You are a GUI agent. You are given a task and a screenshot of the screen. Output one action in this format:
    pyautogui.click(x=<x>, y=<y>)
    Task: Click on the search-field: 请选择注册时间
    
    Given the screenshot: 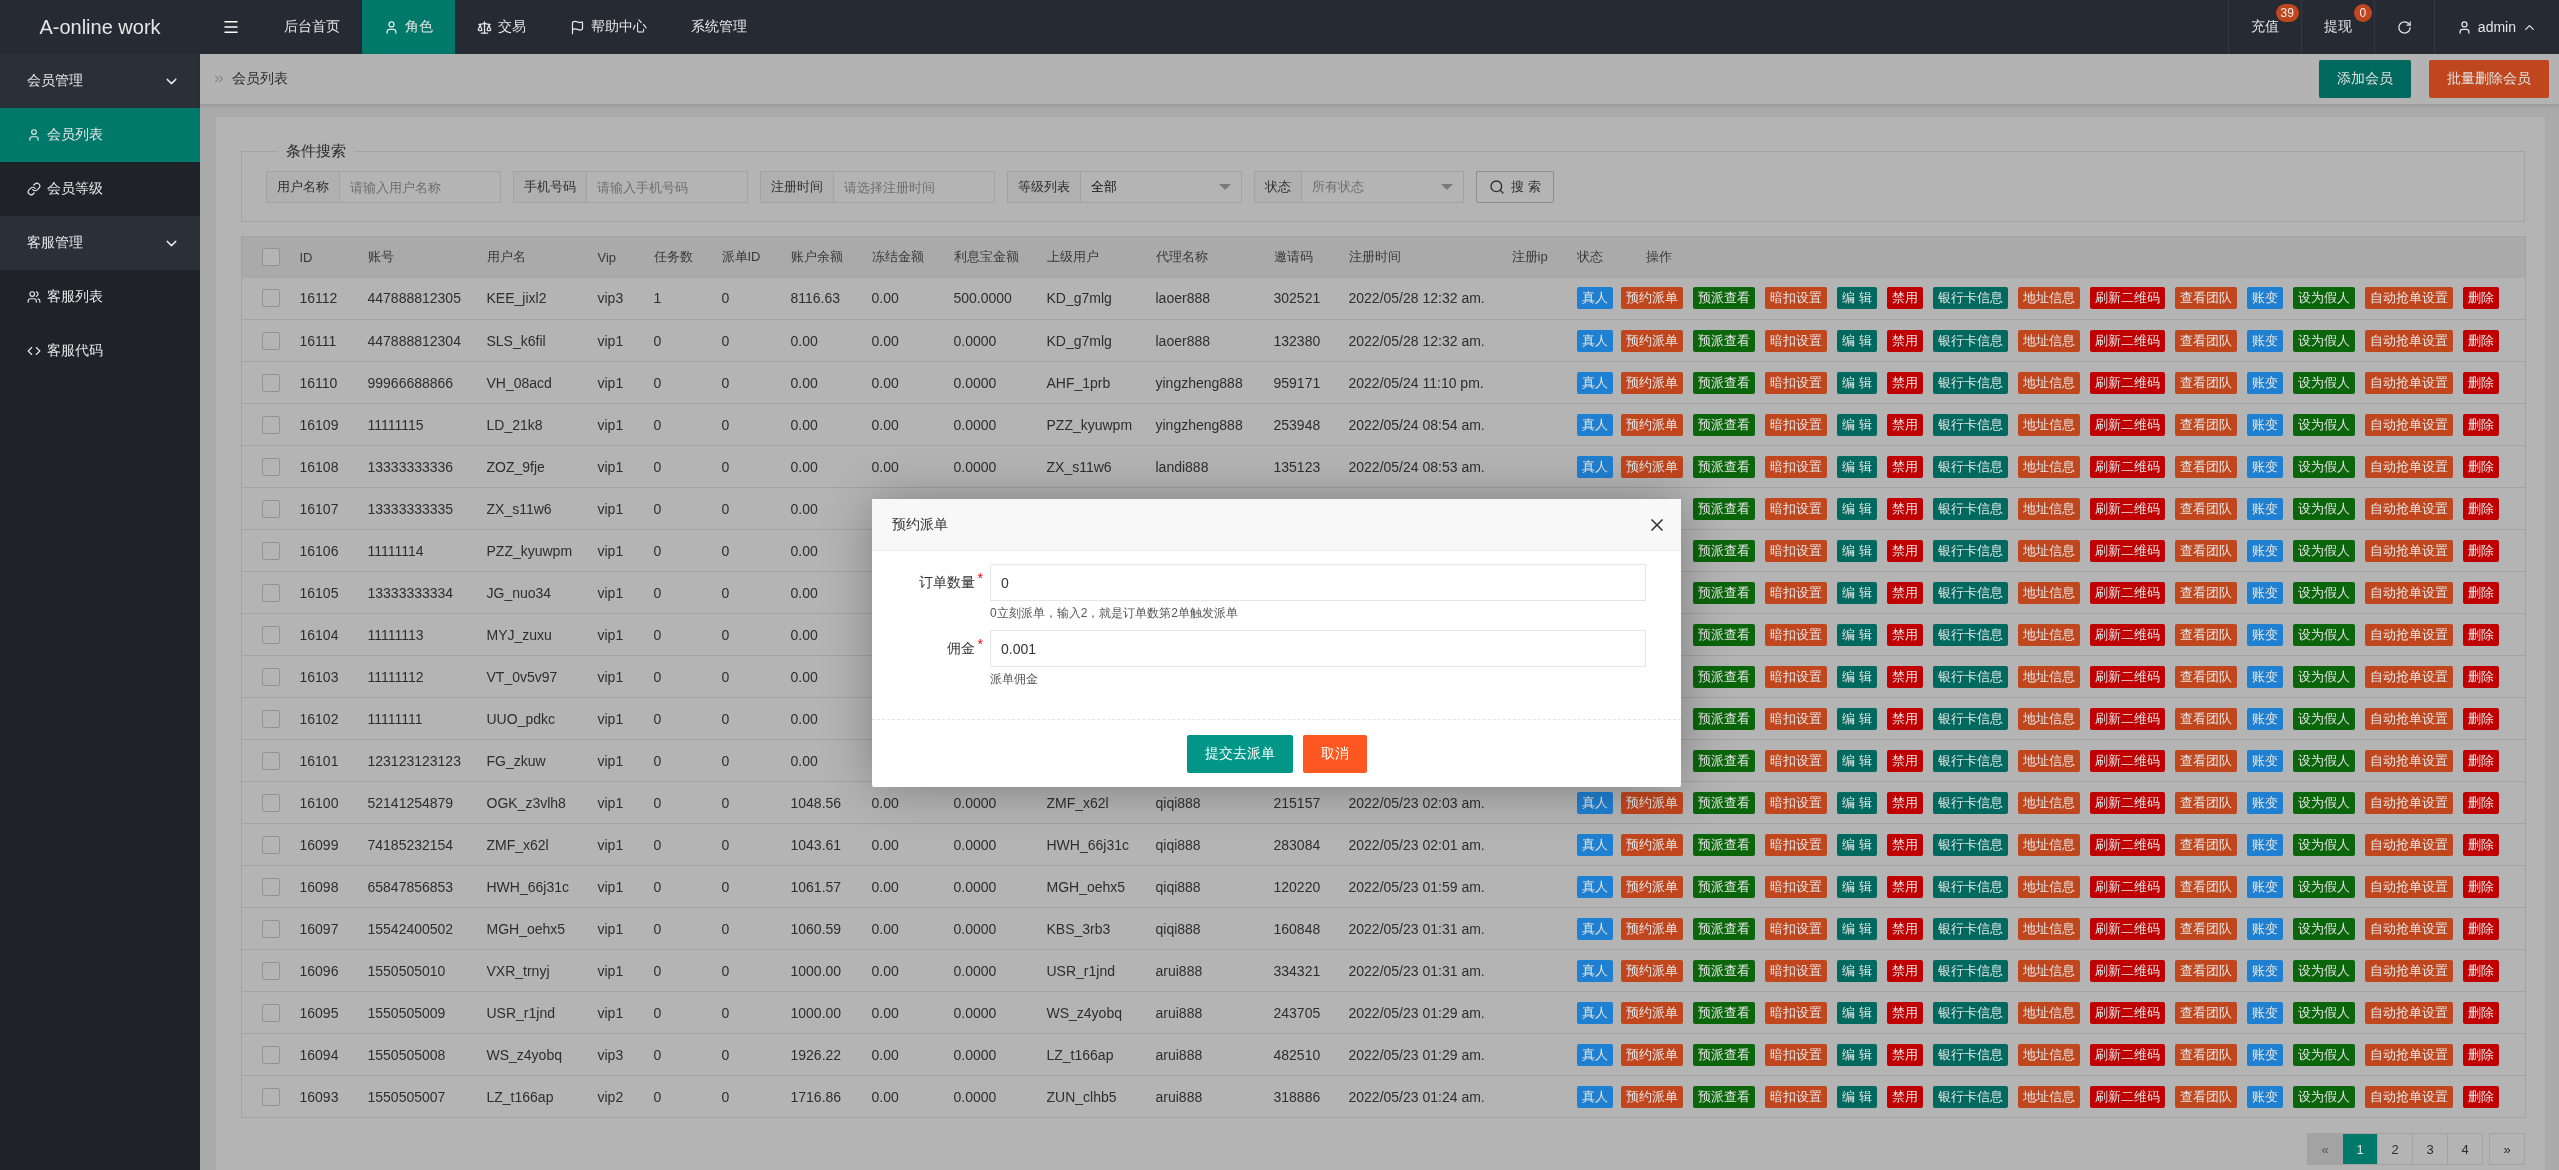 What is the action you would take?
    pyautogui.click(x=914, y=187)
    